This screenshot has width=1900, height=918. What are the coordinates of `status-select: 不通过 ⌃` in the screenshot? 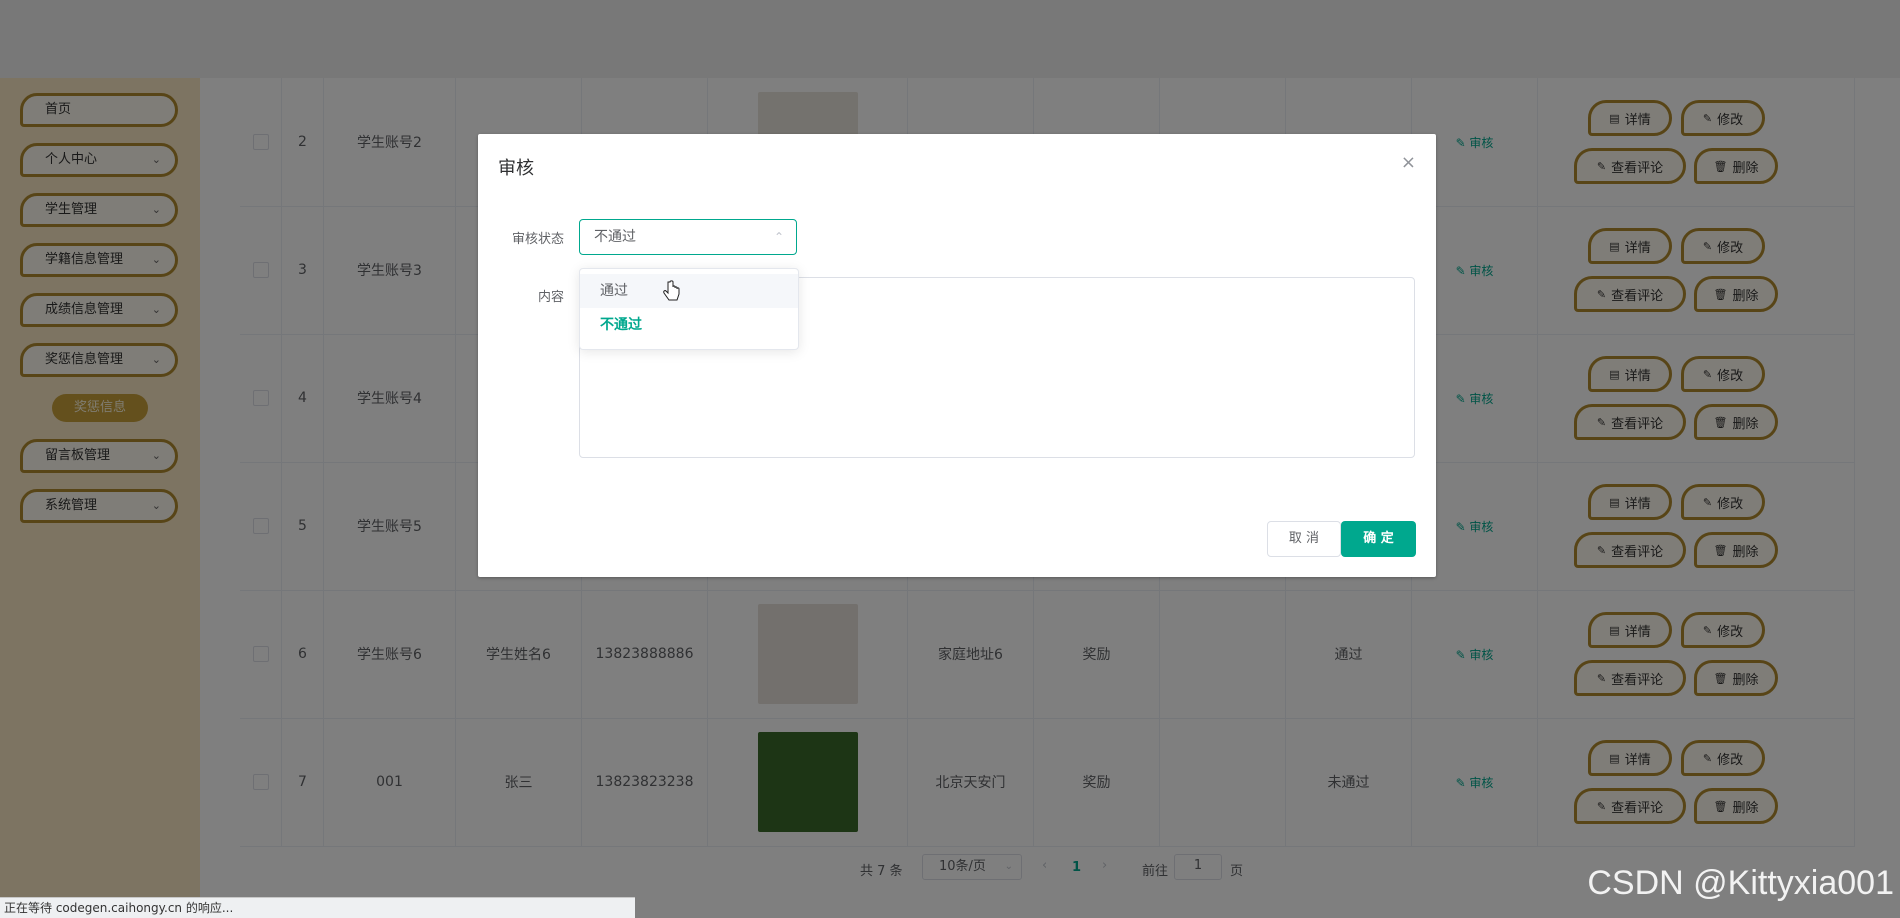 It's located at (688, 237).